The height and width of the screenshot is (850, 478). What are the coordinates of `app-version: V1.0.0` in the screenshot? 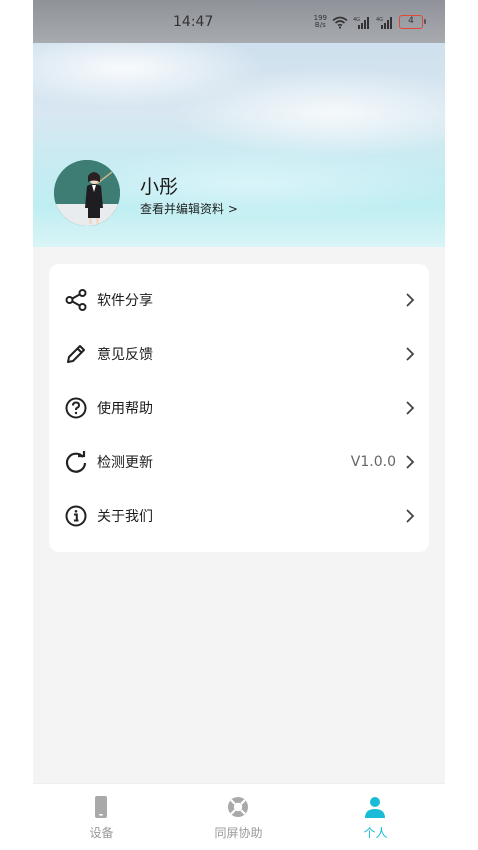 It's located at (373, 462).